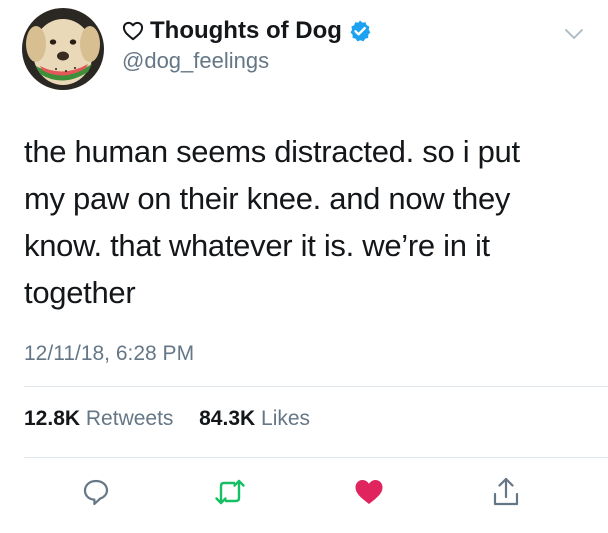  I want to click on display-name: Thoughts of Dog, so click(246, 31).